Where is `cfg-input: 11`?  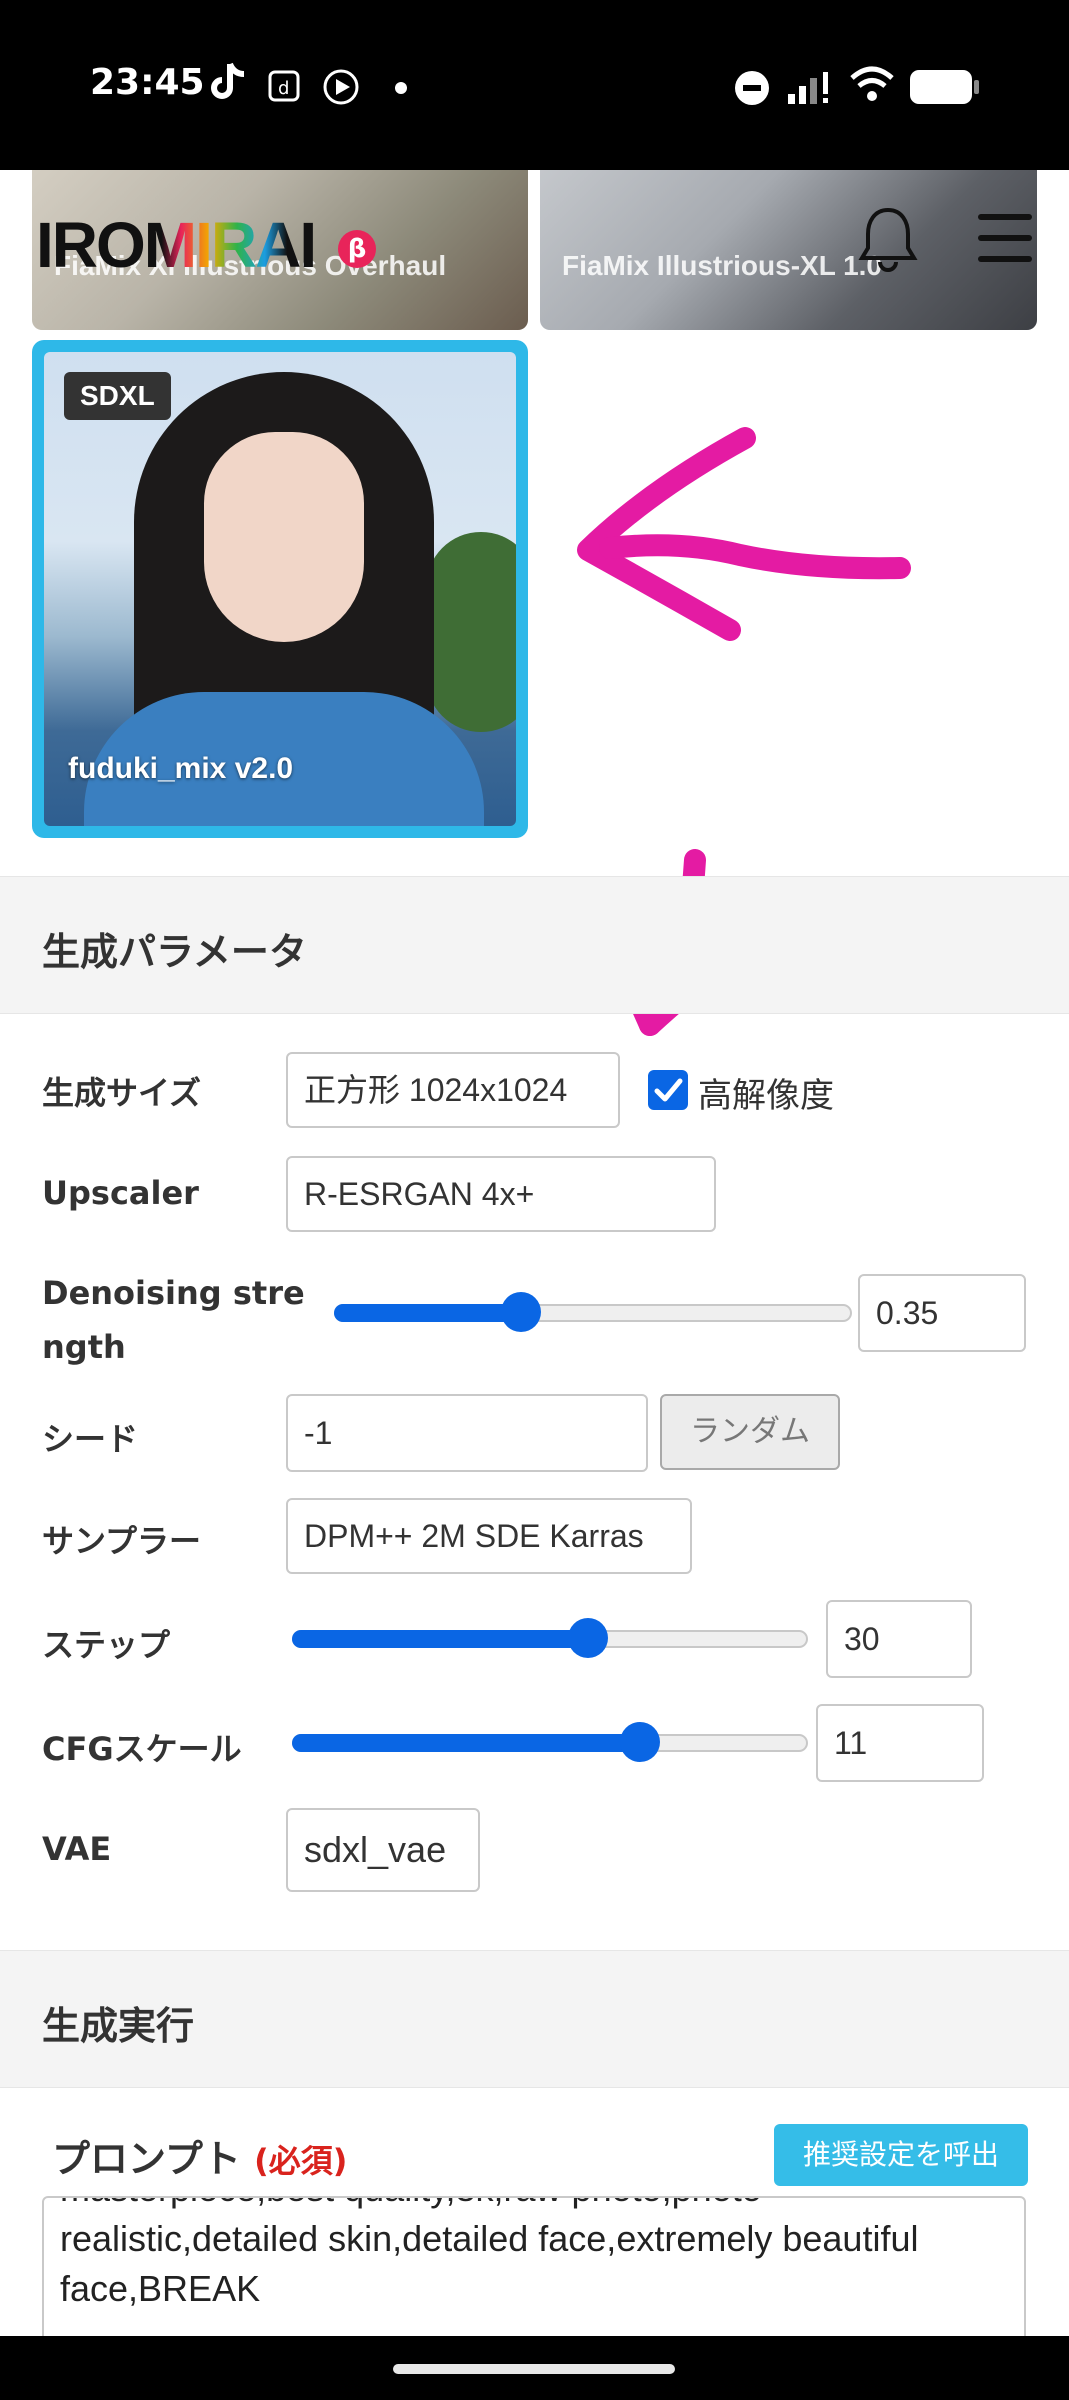
cfg-input: 11 is located at coordinates (900, 1743).